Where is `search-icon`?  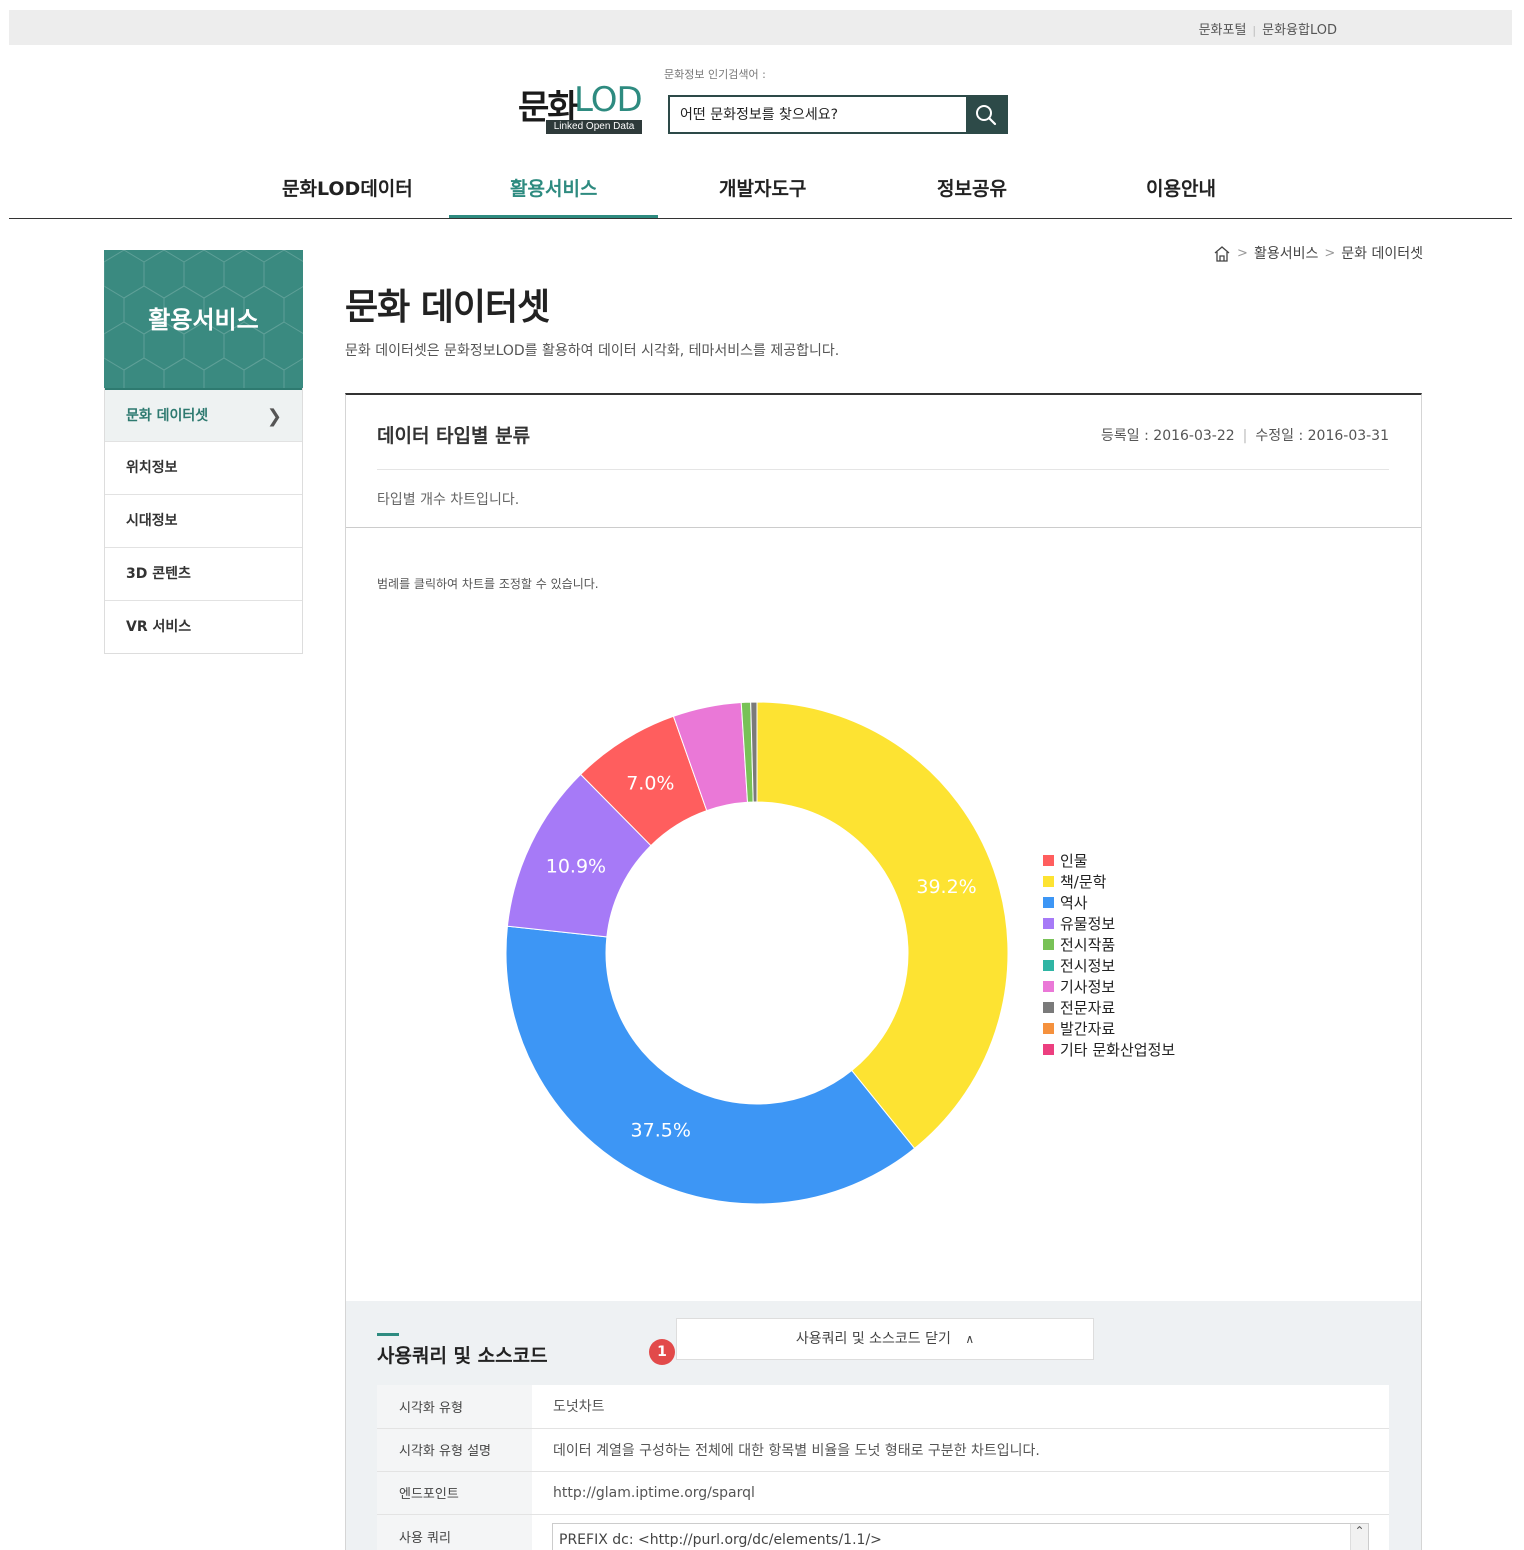 search-icon is located at coordinates (986, 114).